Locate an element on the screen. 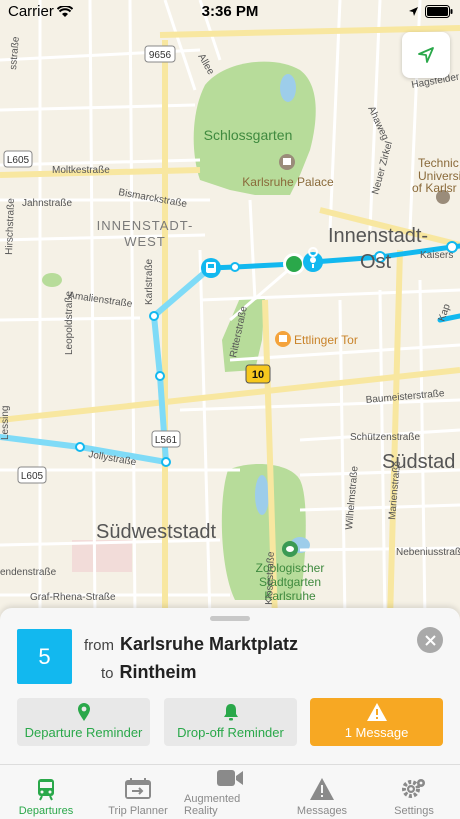 This screenshot has width=460, height=819. clock: 3:36 PM is located at coordinates (230, 11).